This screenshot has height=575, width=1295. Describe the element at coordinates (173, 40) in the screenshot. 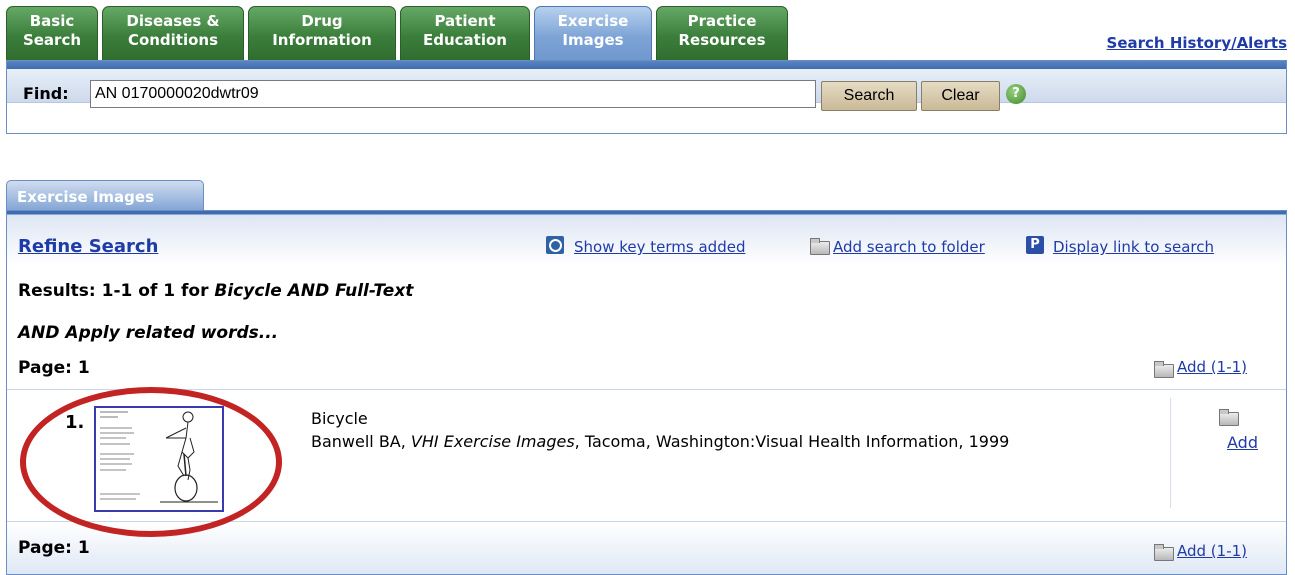

I see `tab-label-line2: Conditions` at that location.